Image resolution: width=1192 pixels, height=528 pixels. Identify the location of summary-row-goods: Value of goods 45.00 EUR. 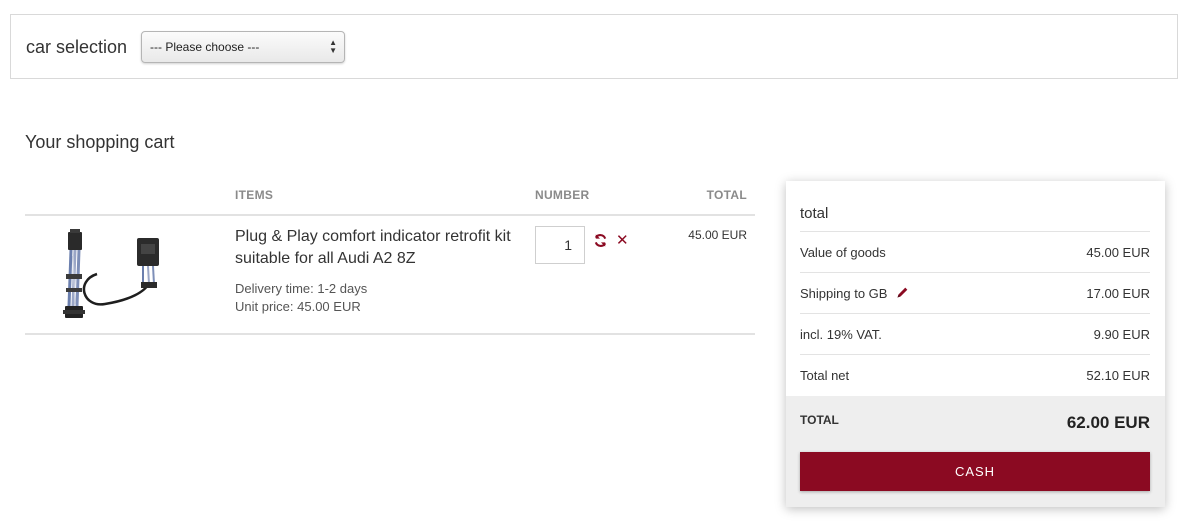
(975, 252).